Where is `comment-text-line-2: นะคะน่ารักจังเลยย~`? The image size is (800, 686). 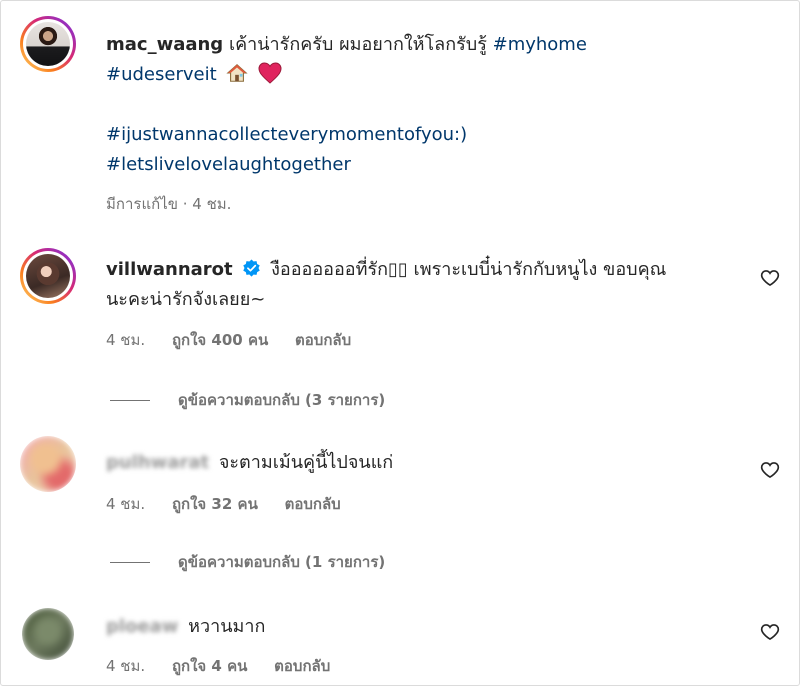 comment-text-line-2: นะคะน่ารักจังเลยย~ is located at coordinates (185, 300).